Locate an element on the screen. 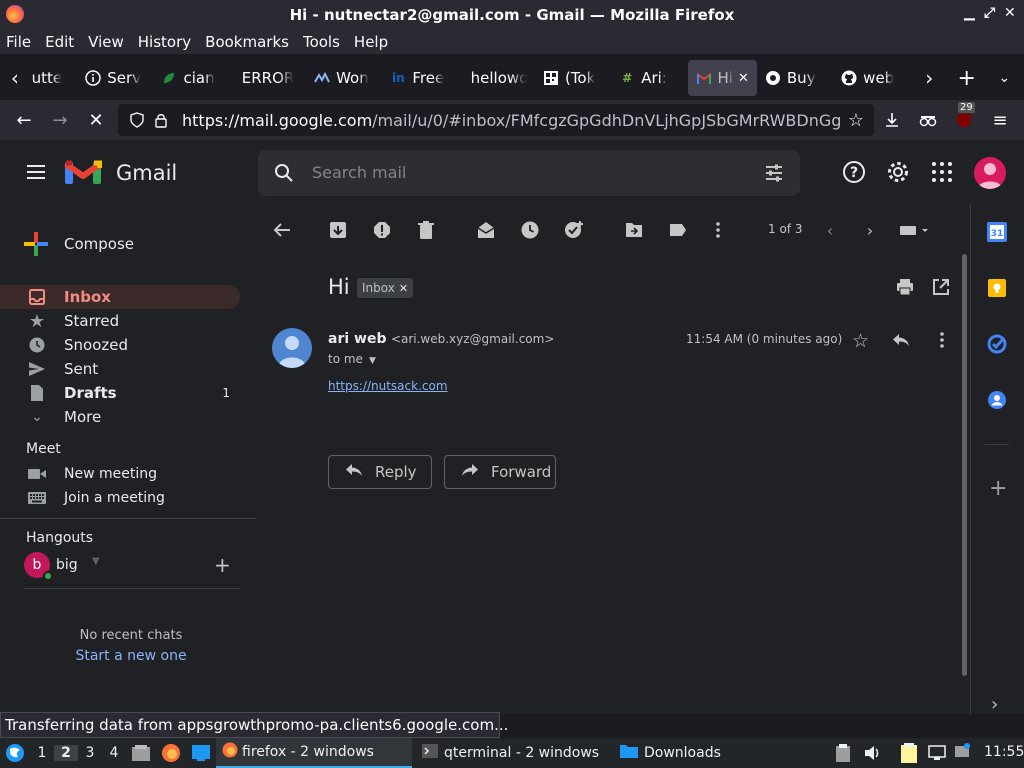  show-side-panel-chevron-icon: › is located at coordinates (994, 704).